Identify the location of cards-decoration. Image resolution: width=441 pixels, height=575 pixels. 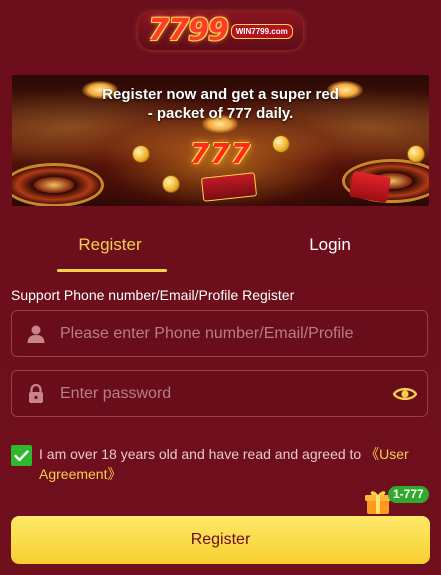
(229, 187).